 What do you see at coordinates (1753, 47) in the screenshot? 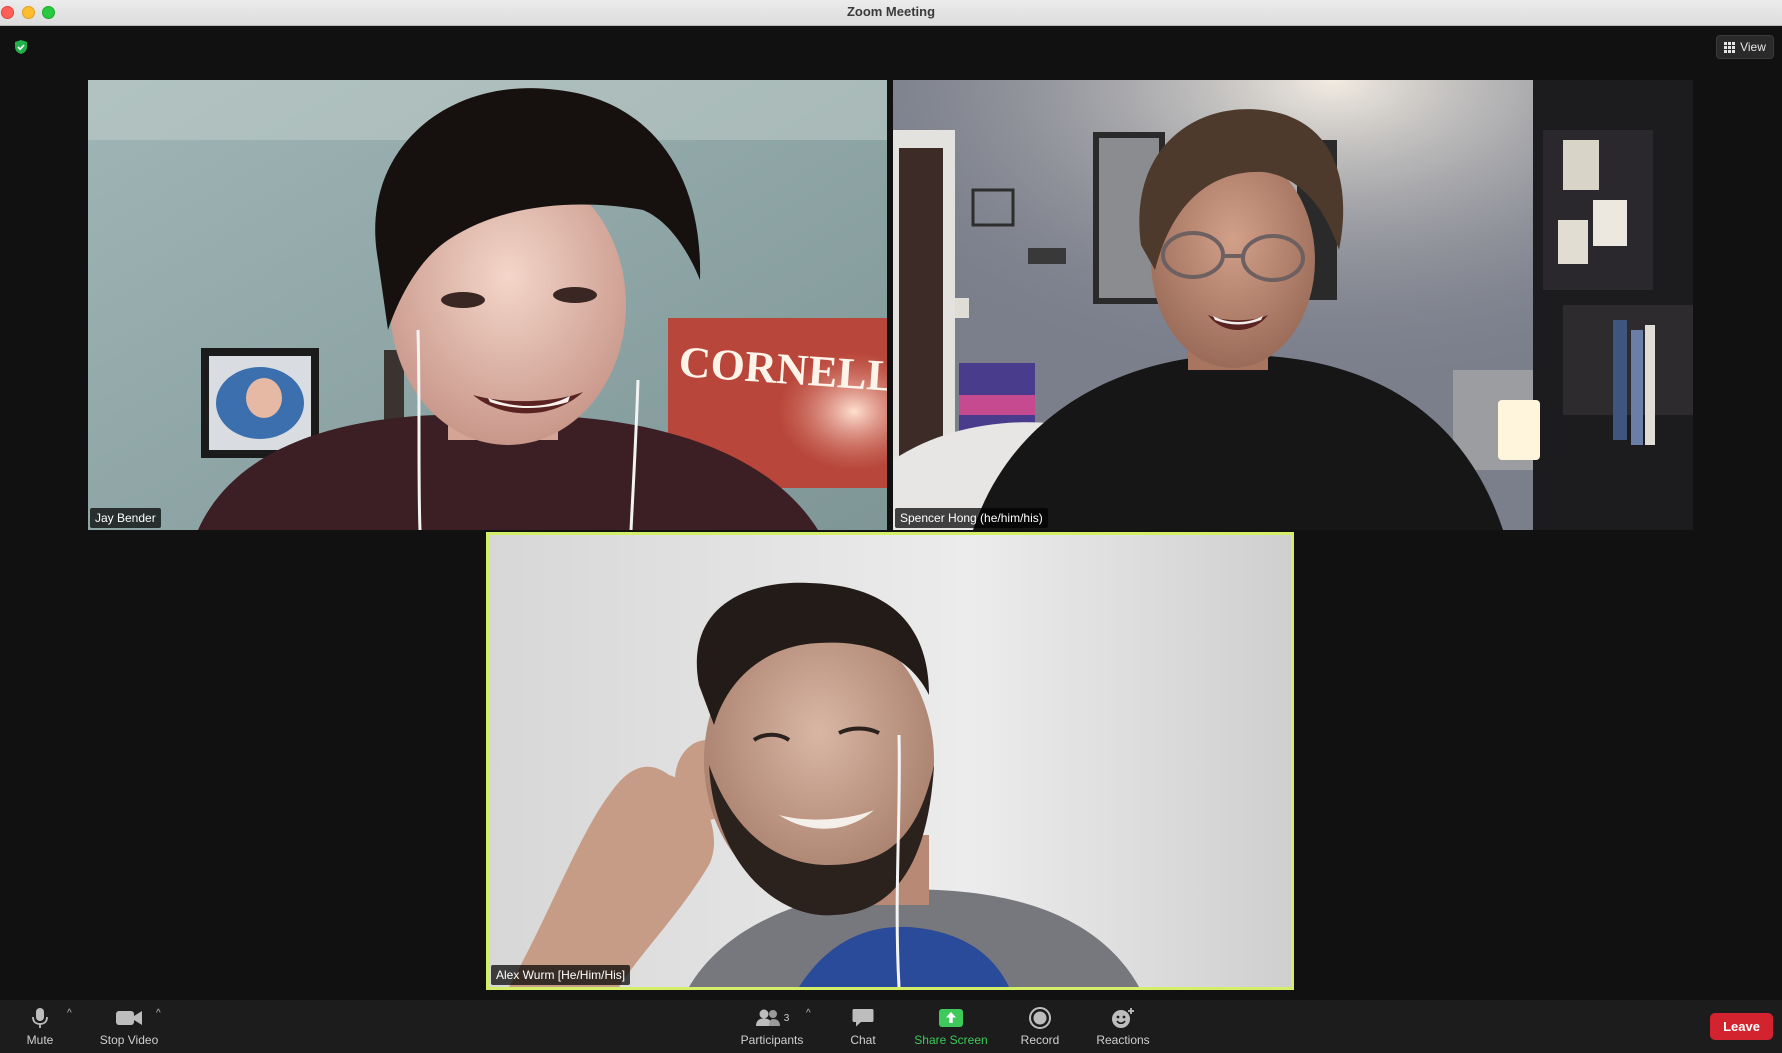
I see `view-label: View` at bounding box center [1753, 47].